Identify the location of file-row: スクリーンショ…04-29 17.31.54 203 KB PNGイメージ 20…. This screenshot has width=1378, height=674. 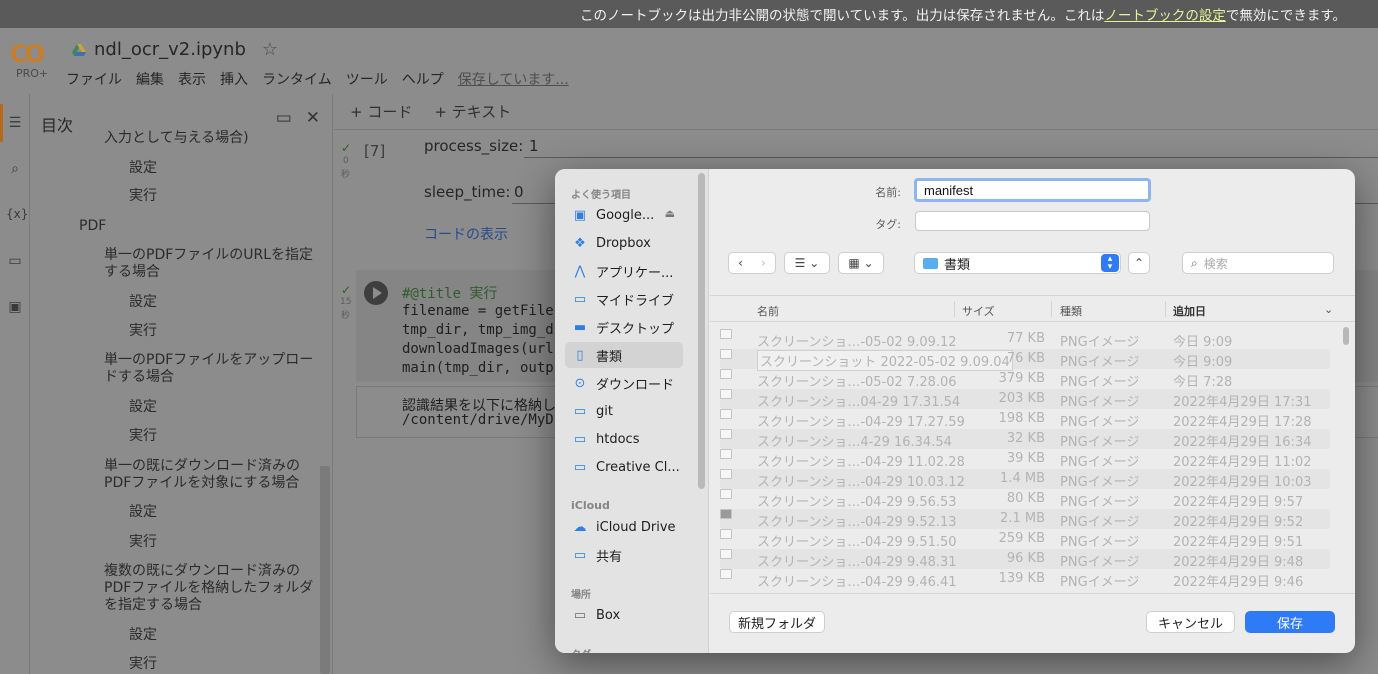
(1025, 399).